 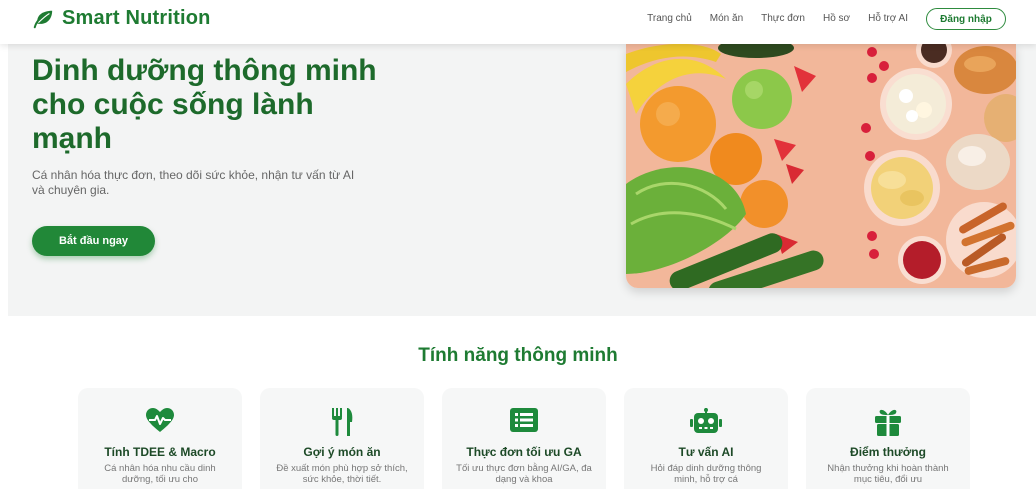 What do you see at coordinates (524, 420) in the screenshot?
I see `list-icon` at bounding box center [524, 420].